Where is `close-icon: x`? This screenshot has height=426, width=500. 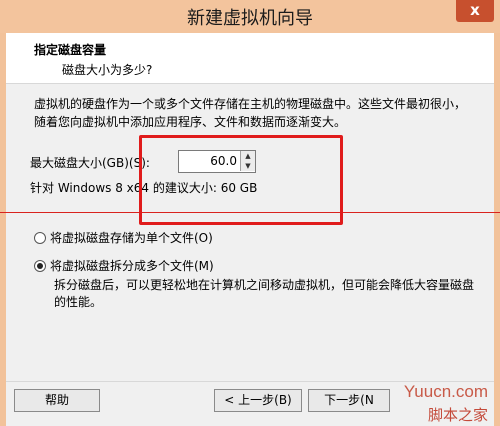
close-icon: x is located at coordinates (475, 10).